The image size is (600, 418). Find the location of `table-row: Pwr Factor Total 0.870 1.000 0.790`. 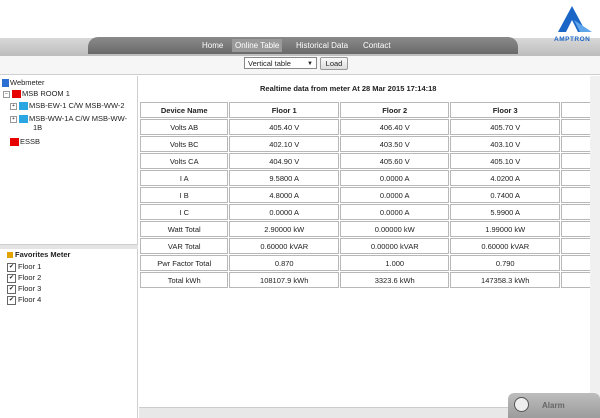

table-row: Pwr Factor Total 0.870 1.000 0.790 is located at coordinates (369, 263).